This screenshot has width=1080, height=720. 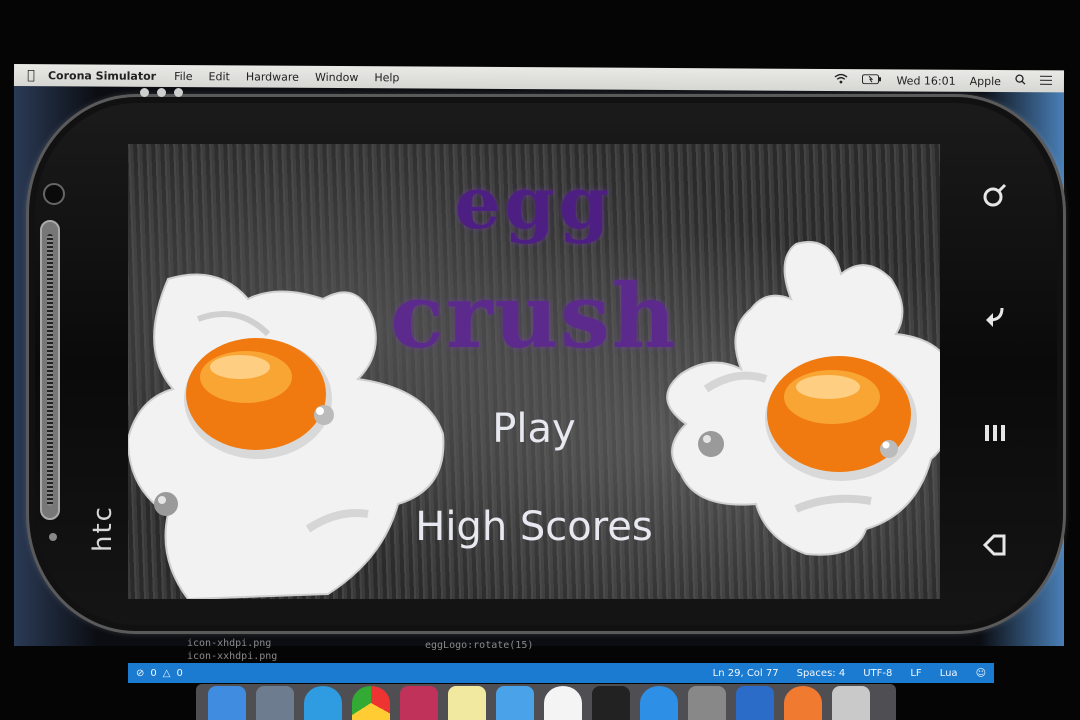 What do you see at coordinates (179, 673) in the screenshot?
I see `warning-count: 0` at bounding box center [179, 673].